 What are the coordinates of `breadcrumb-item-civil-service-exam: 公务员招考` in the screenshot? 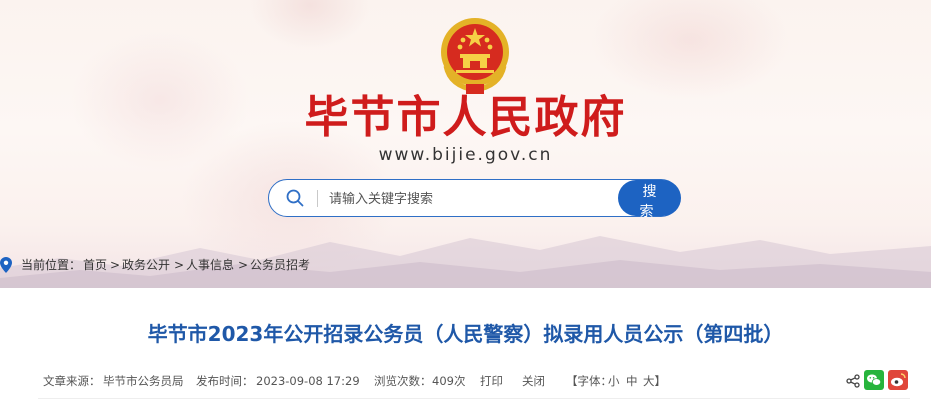 It's located at (280, 265).